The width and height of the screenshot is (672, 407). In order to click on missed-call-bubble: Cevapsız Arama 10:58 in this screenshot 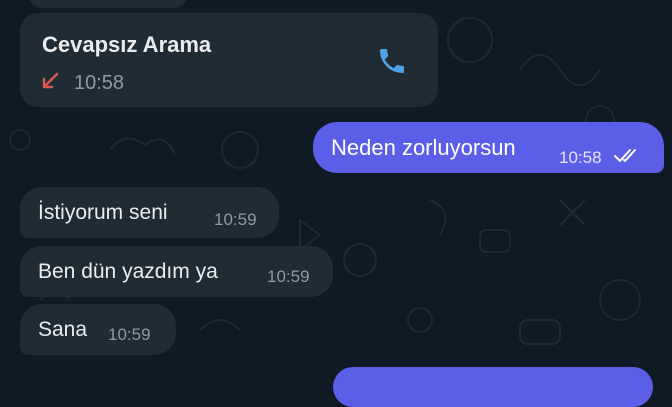, I will do `click(229, 60)`.